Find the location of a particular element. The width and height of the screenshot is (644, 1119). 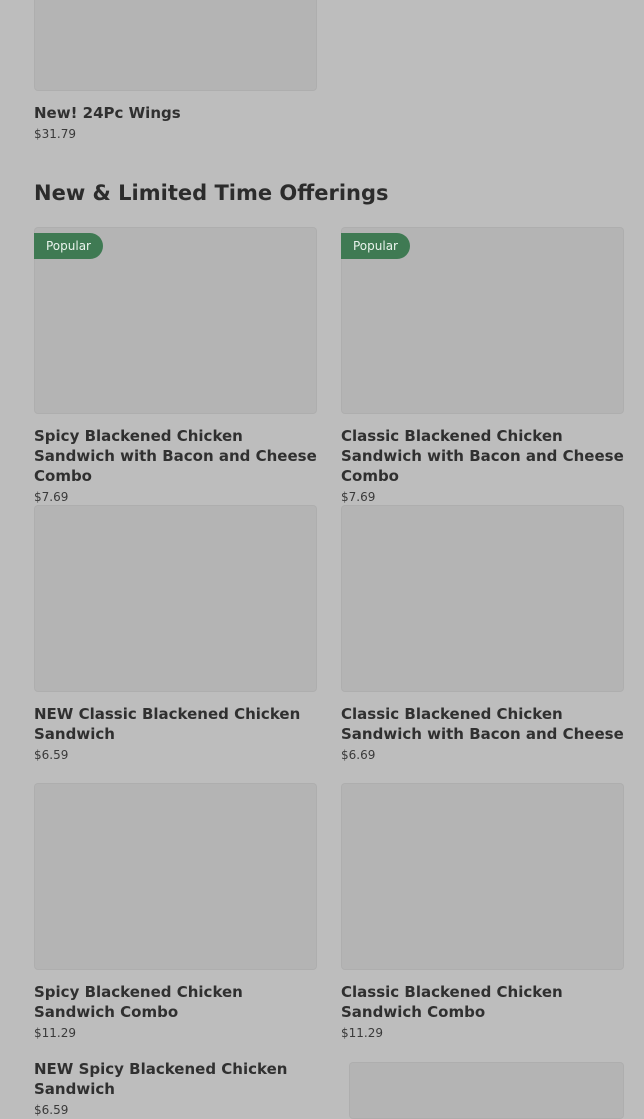

menu-item-name: NEW Classic Blackened Chicken Sandwich is located at coordinates (167, 724).